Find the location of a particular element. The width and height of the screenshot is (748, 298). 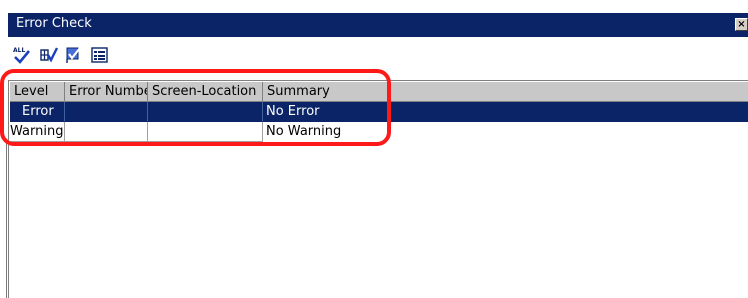

error-list-button is located at coordinates (100, 55).